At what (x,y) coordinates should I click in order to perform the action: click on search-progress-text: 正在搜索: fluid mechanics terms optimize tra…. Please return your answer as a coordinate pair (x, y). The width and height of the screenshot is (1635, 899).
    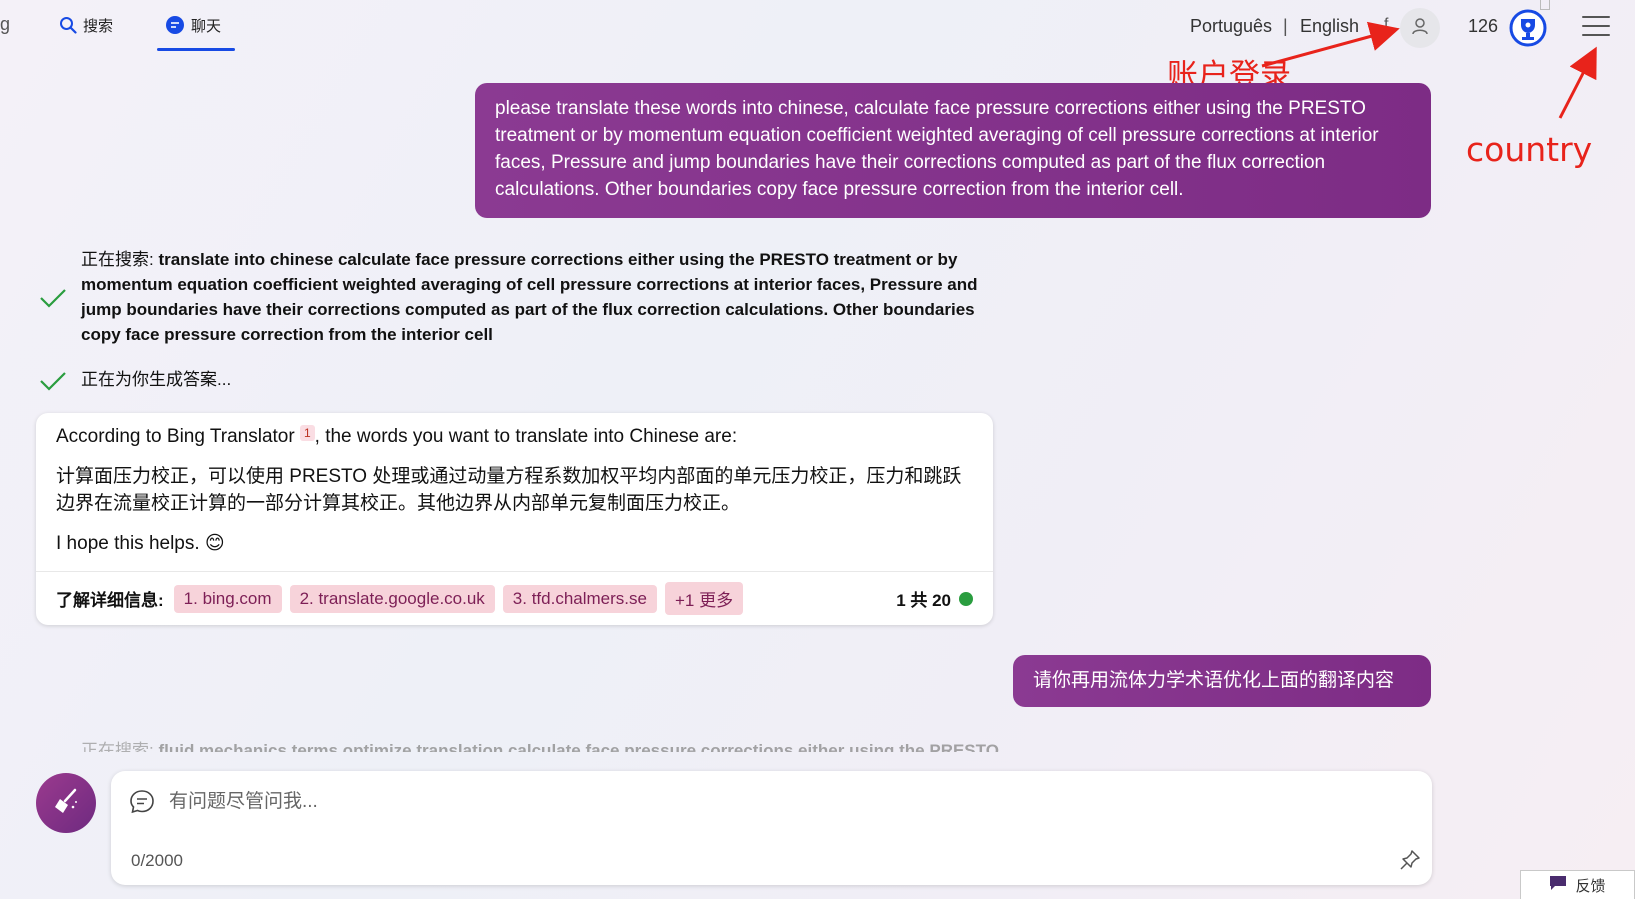
    Looking at the image, I should click on (541, 745).